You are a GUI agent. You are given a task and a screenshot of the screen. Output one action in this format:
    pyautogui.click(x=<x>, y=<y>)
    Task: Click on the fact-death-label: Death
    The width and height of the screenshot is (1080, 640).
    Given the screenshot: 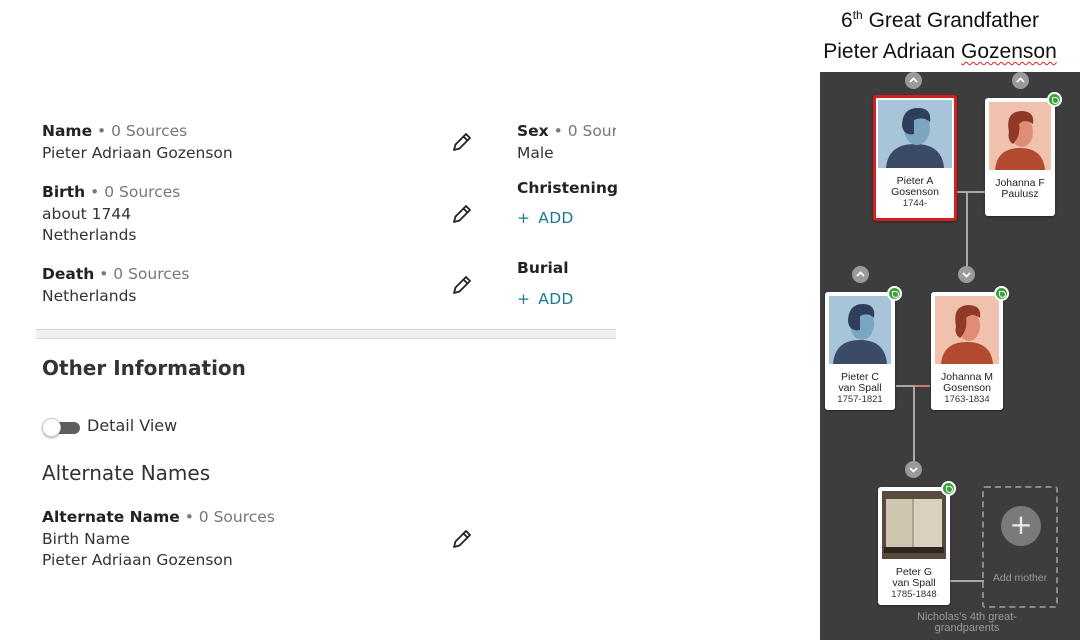 What is the action you would take?
    pyautogui.click(x=68, y=274)
    